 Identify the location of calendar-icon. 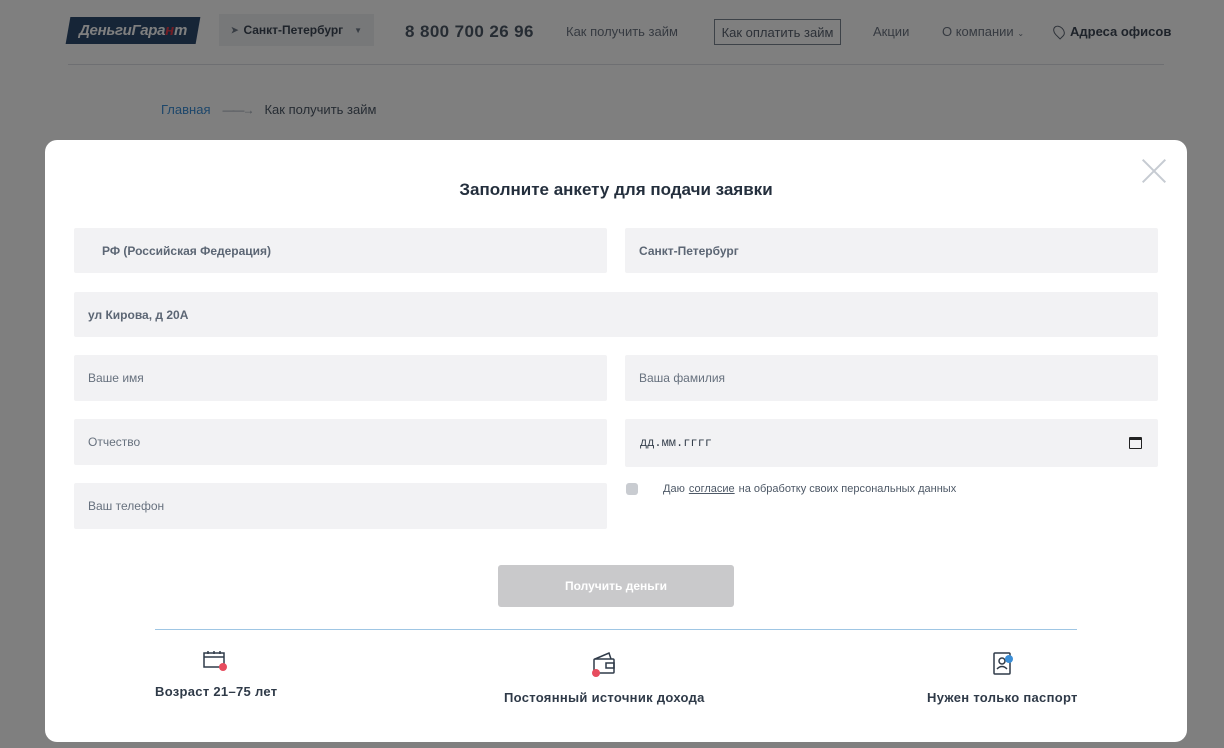
(215, 661).